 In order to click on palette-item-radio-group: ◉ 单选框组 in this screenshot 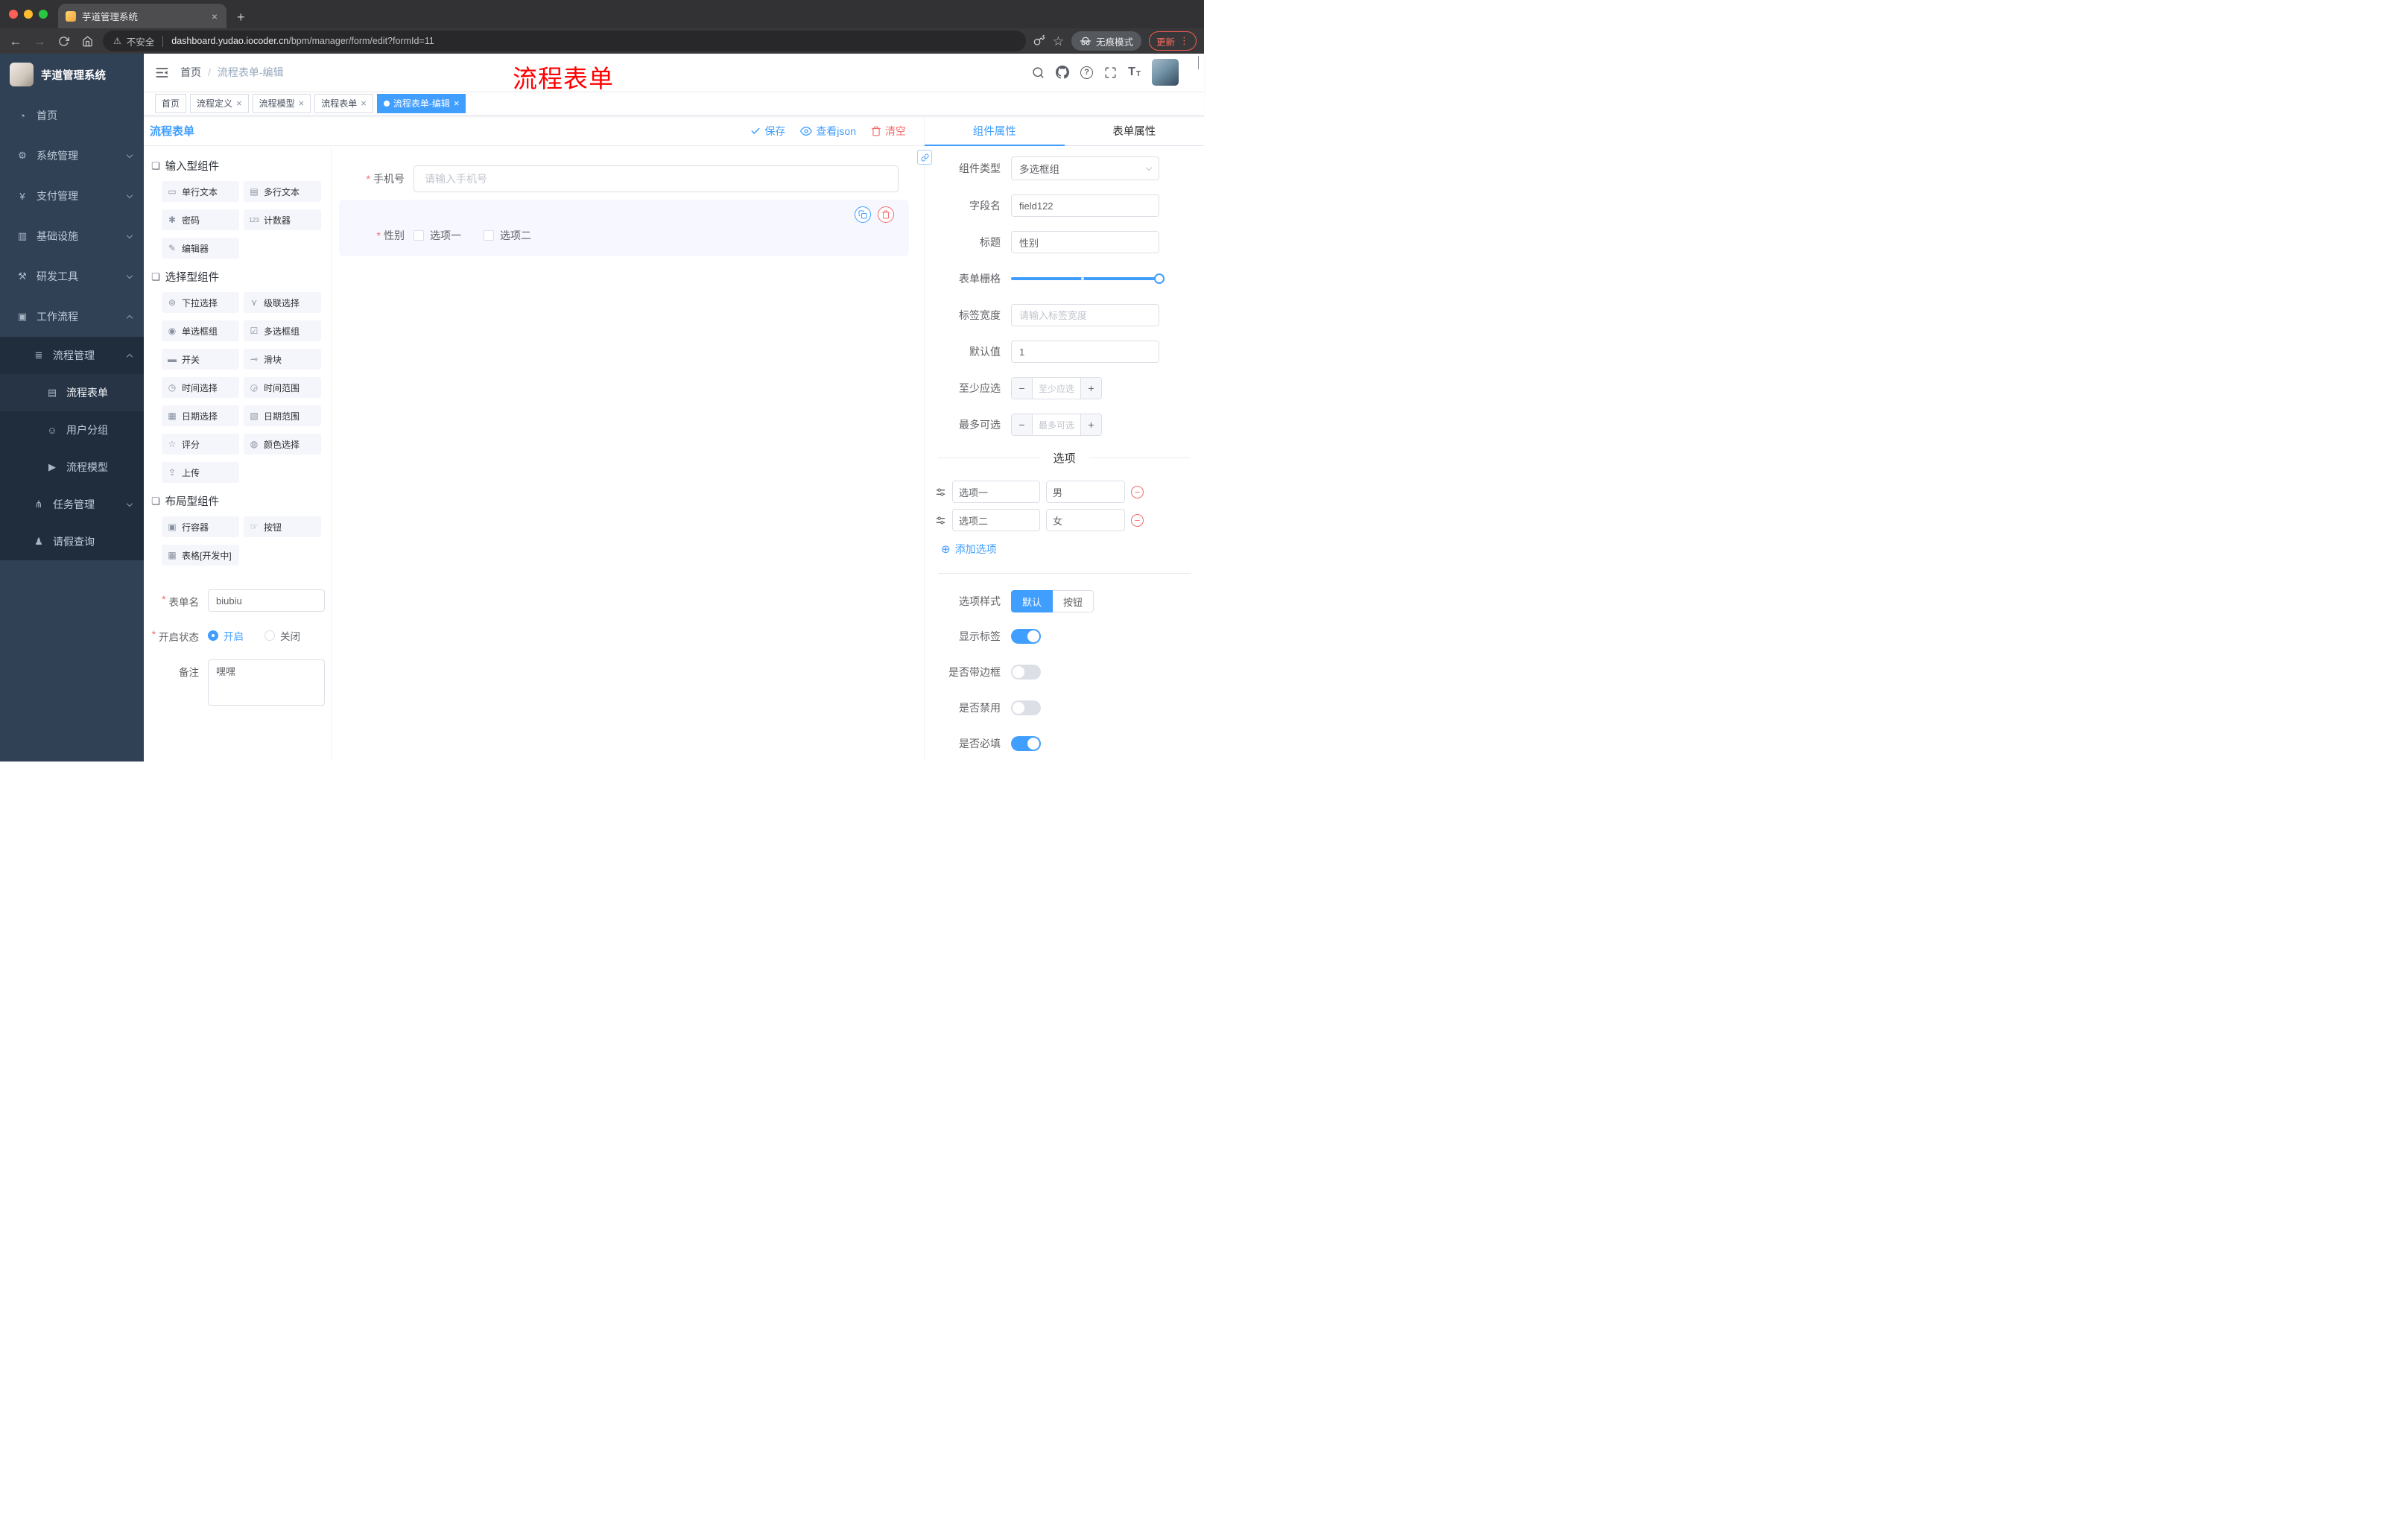, I will do `click(200, 330)`.